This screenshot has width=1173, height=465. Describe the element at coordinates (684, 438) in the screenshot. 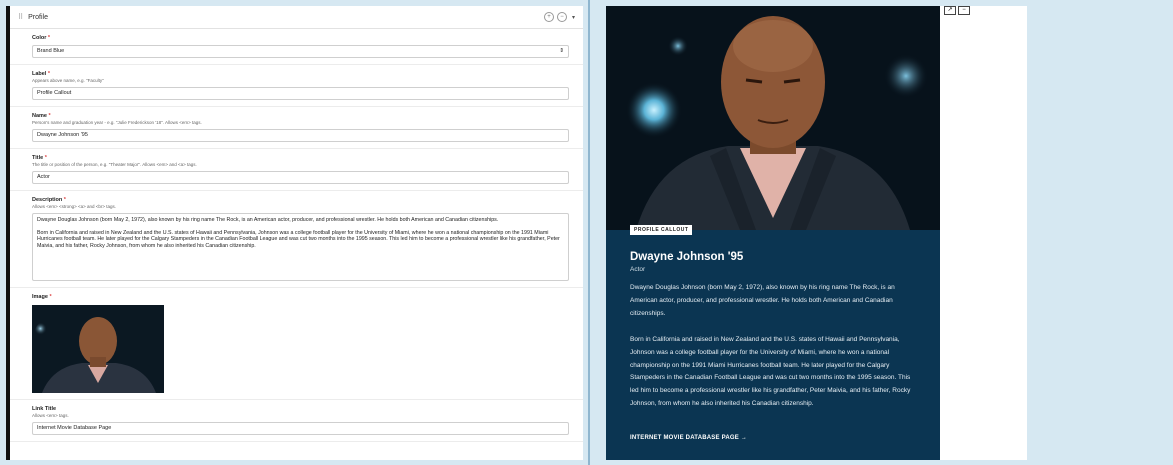

I see `callout-link-text: INTERNET MOVIE DATABASE PAGE` at that location.